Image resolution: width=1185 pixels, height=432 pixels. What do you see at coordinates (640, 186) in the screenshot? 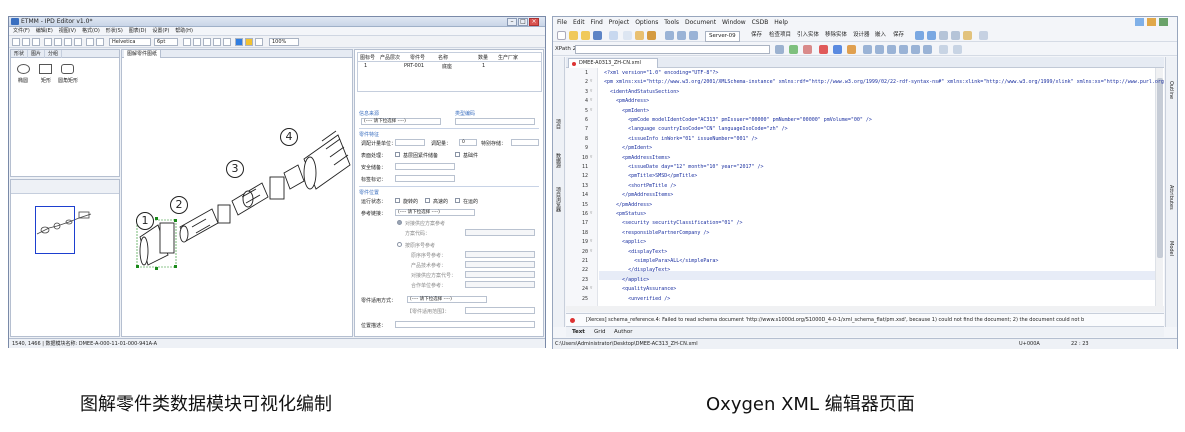
I see `code-line: <shortPmTitle />` at bounding box center [640, 186].